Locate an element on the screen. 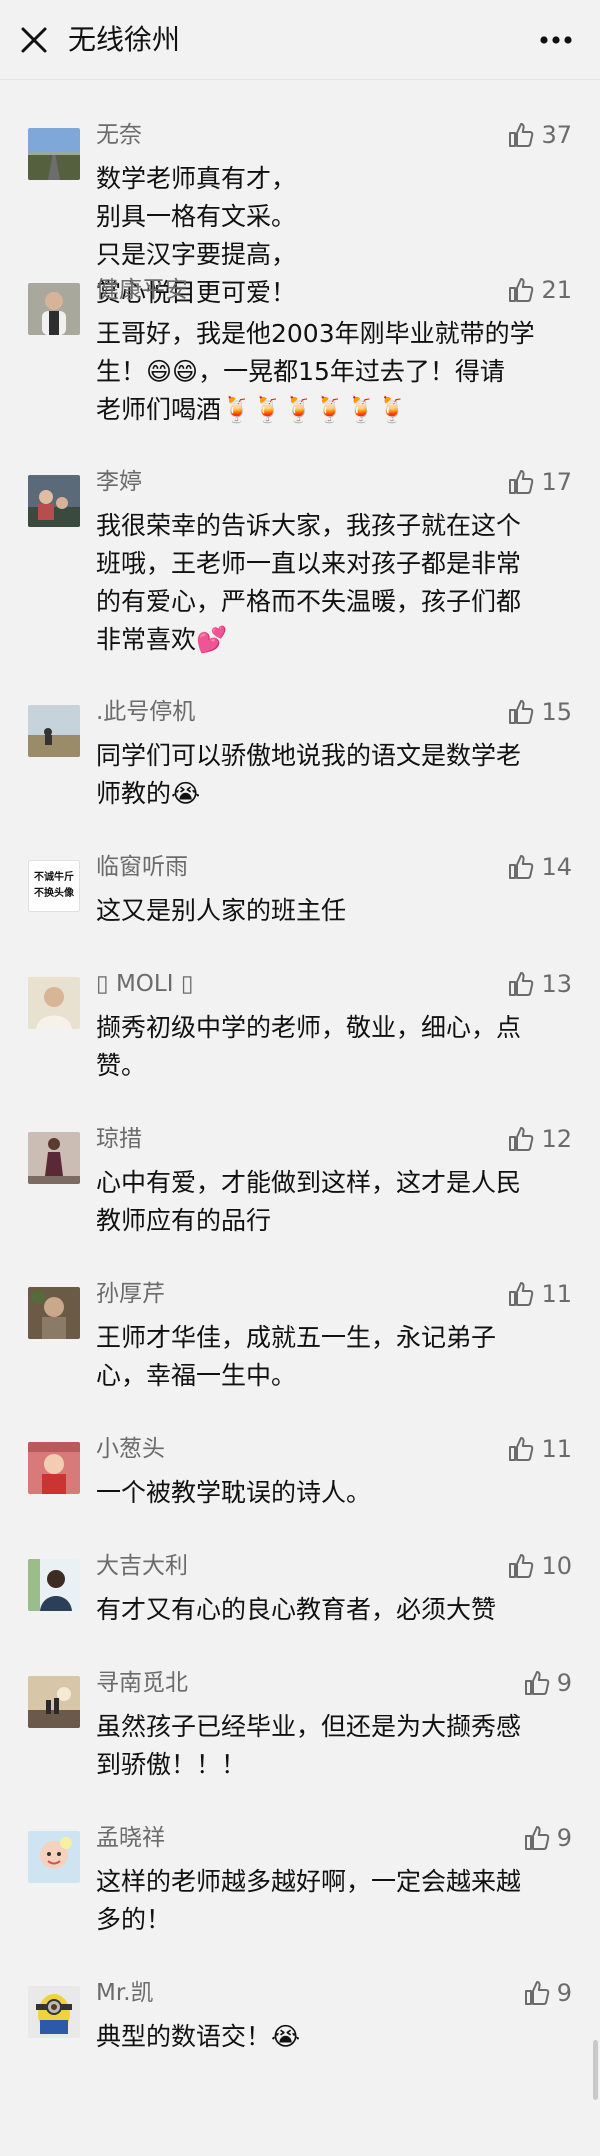  comment-line: 我很荣幸的告诉大家，我孩子就在这个 is located at coordinates (309, 525).